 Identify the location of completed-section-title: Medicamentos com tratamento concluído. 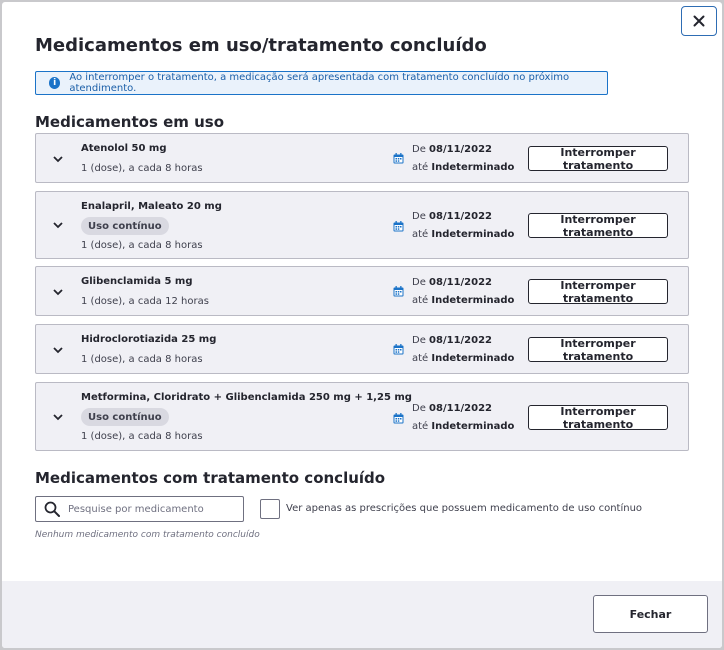
(210, 478).